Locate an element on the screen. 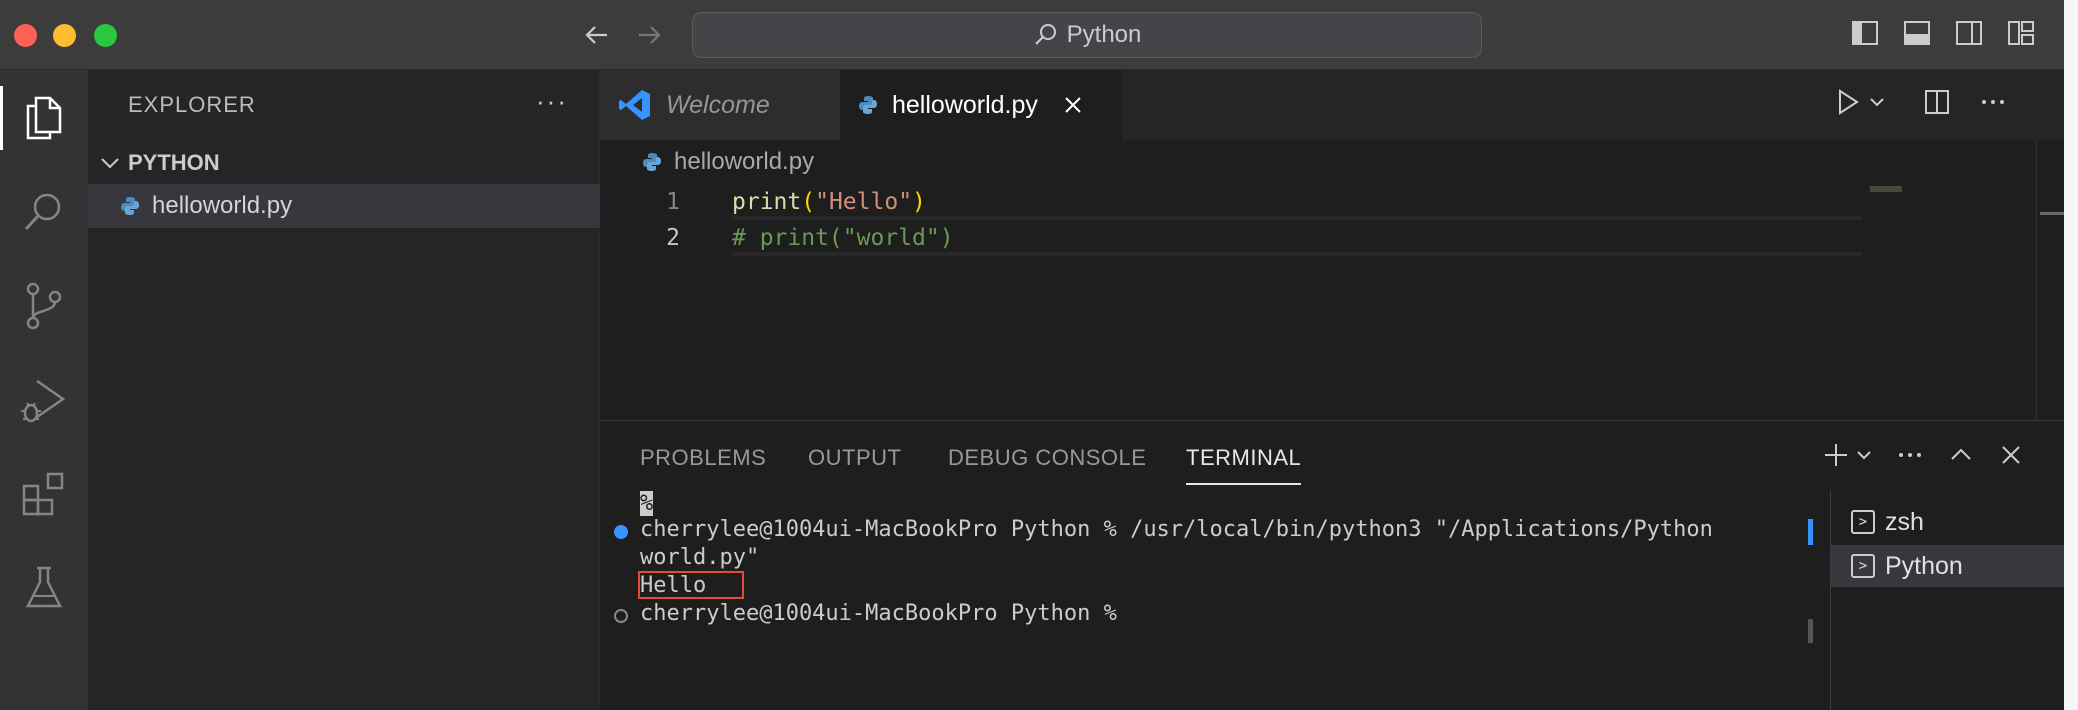 The height and width of the screenshot is (710, 2078). code-text: print("Hello") is located at coordinates (829, 202).